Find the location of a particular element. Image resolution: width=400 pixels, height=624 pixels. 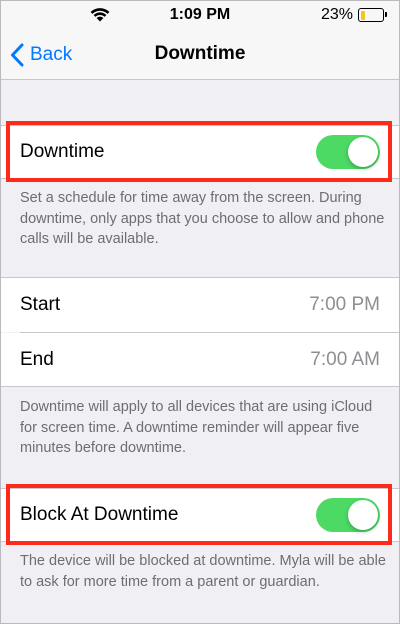

end-value: 7:00 AM is located at coordinates (345, 359).